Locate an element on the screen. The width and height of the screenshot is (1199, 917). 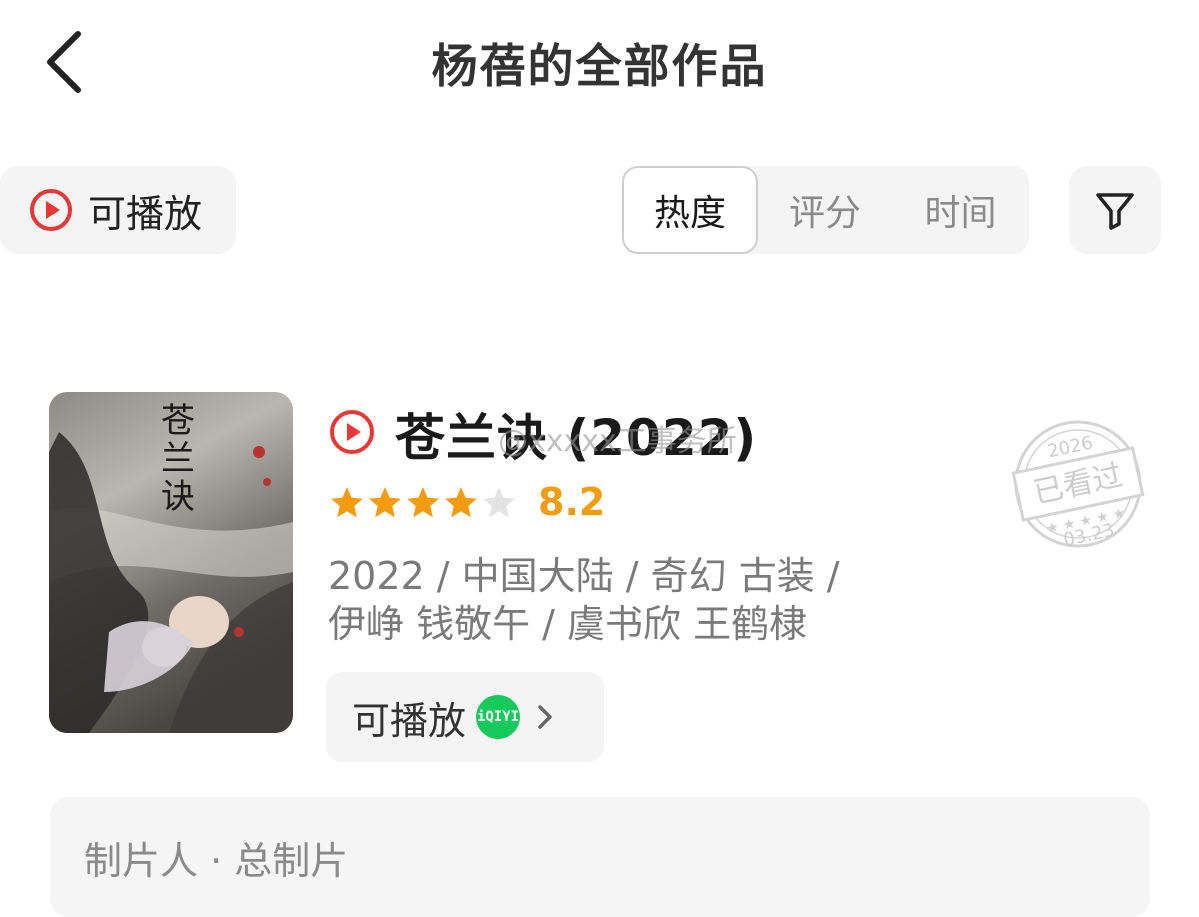
watermark: @xxxxx工事务所 is located at coordinates (617, 441).